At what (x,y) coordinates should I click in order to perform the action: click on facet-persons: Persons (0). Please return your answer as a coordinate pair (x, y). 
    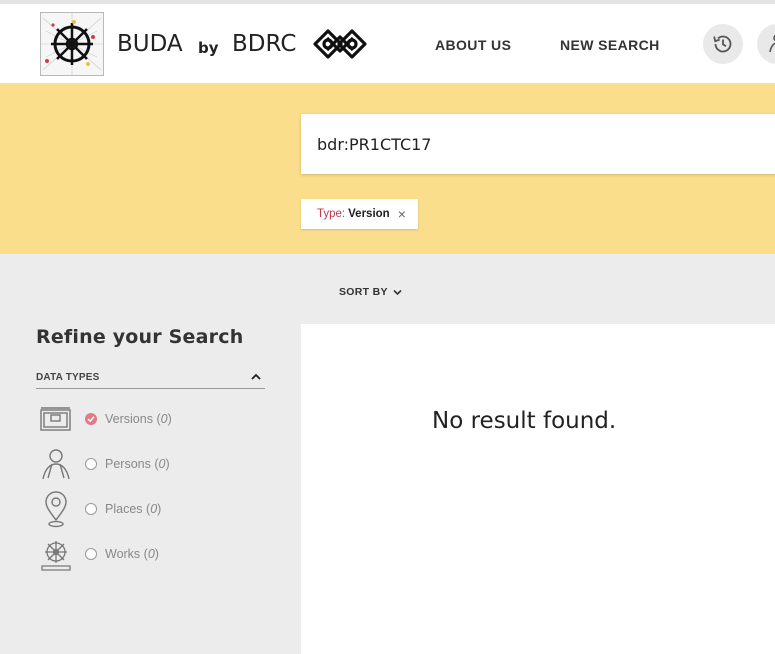
    Looking at the image, I should click on (156, 465).